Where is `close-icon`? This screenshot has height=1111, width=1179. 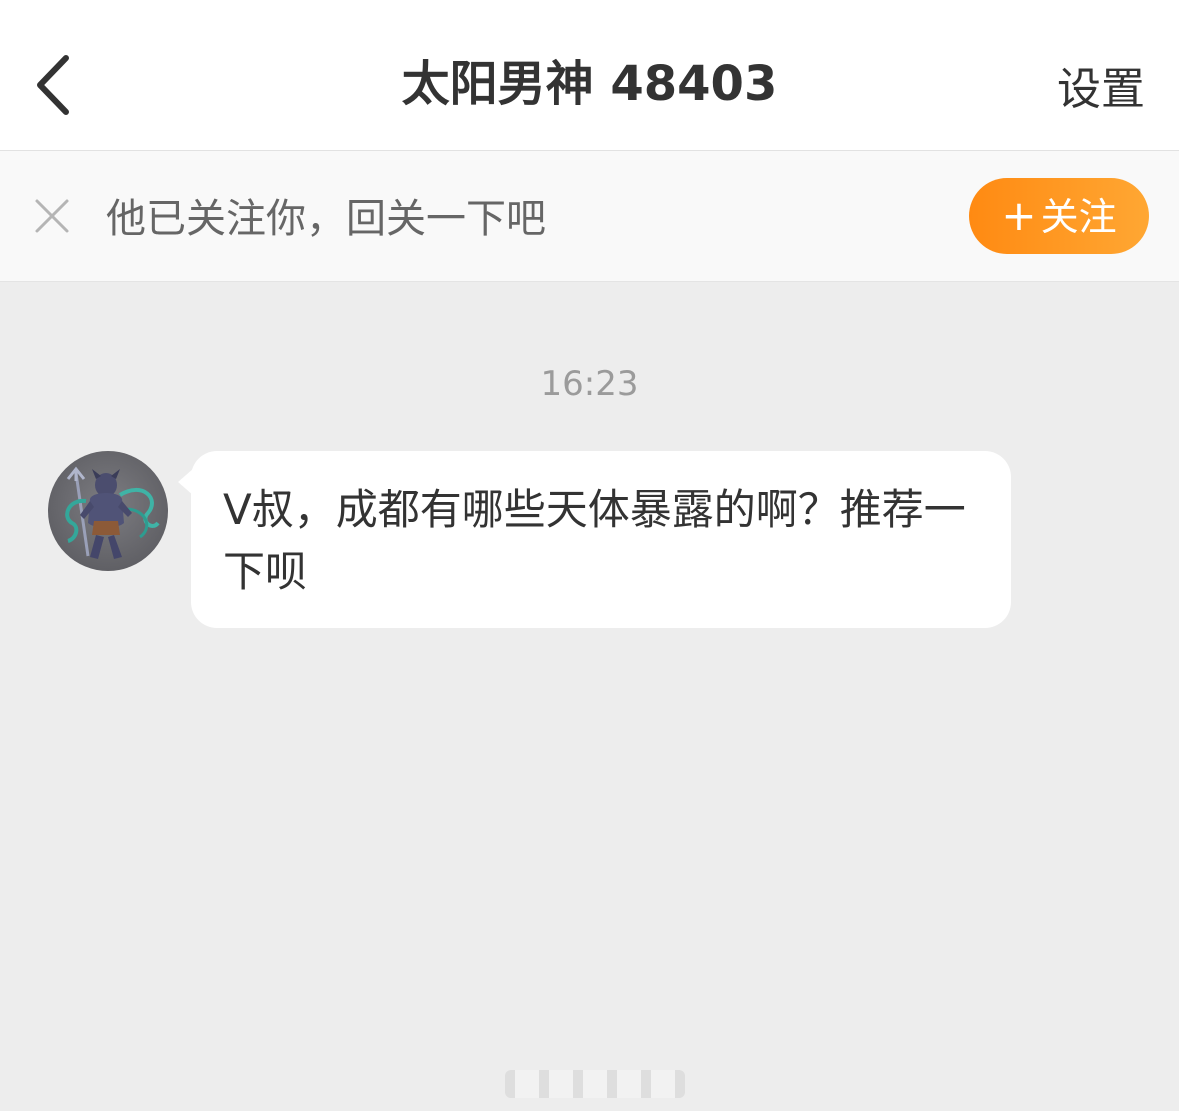 close-icon is located at coordinates (52, 216).